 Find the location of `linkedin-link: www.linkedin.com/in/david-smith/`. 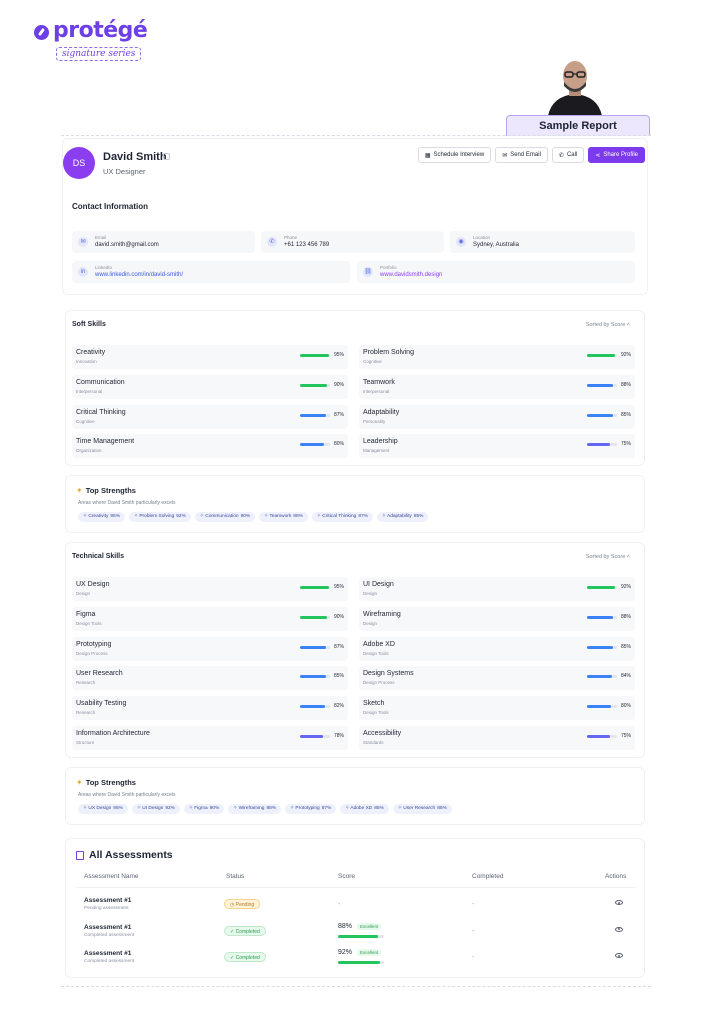

linkedin-link: www.linkedin.com/in/david-smith/ is located at coordinates (139, 275).